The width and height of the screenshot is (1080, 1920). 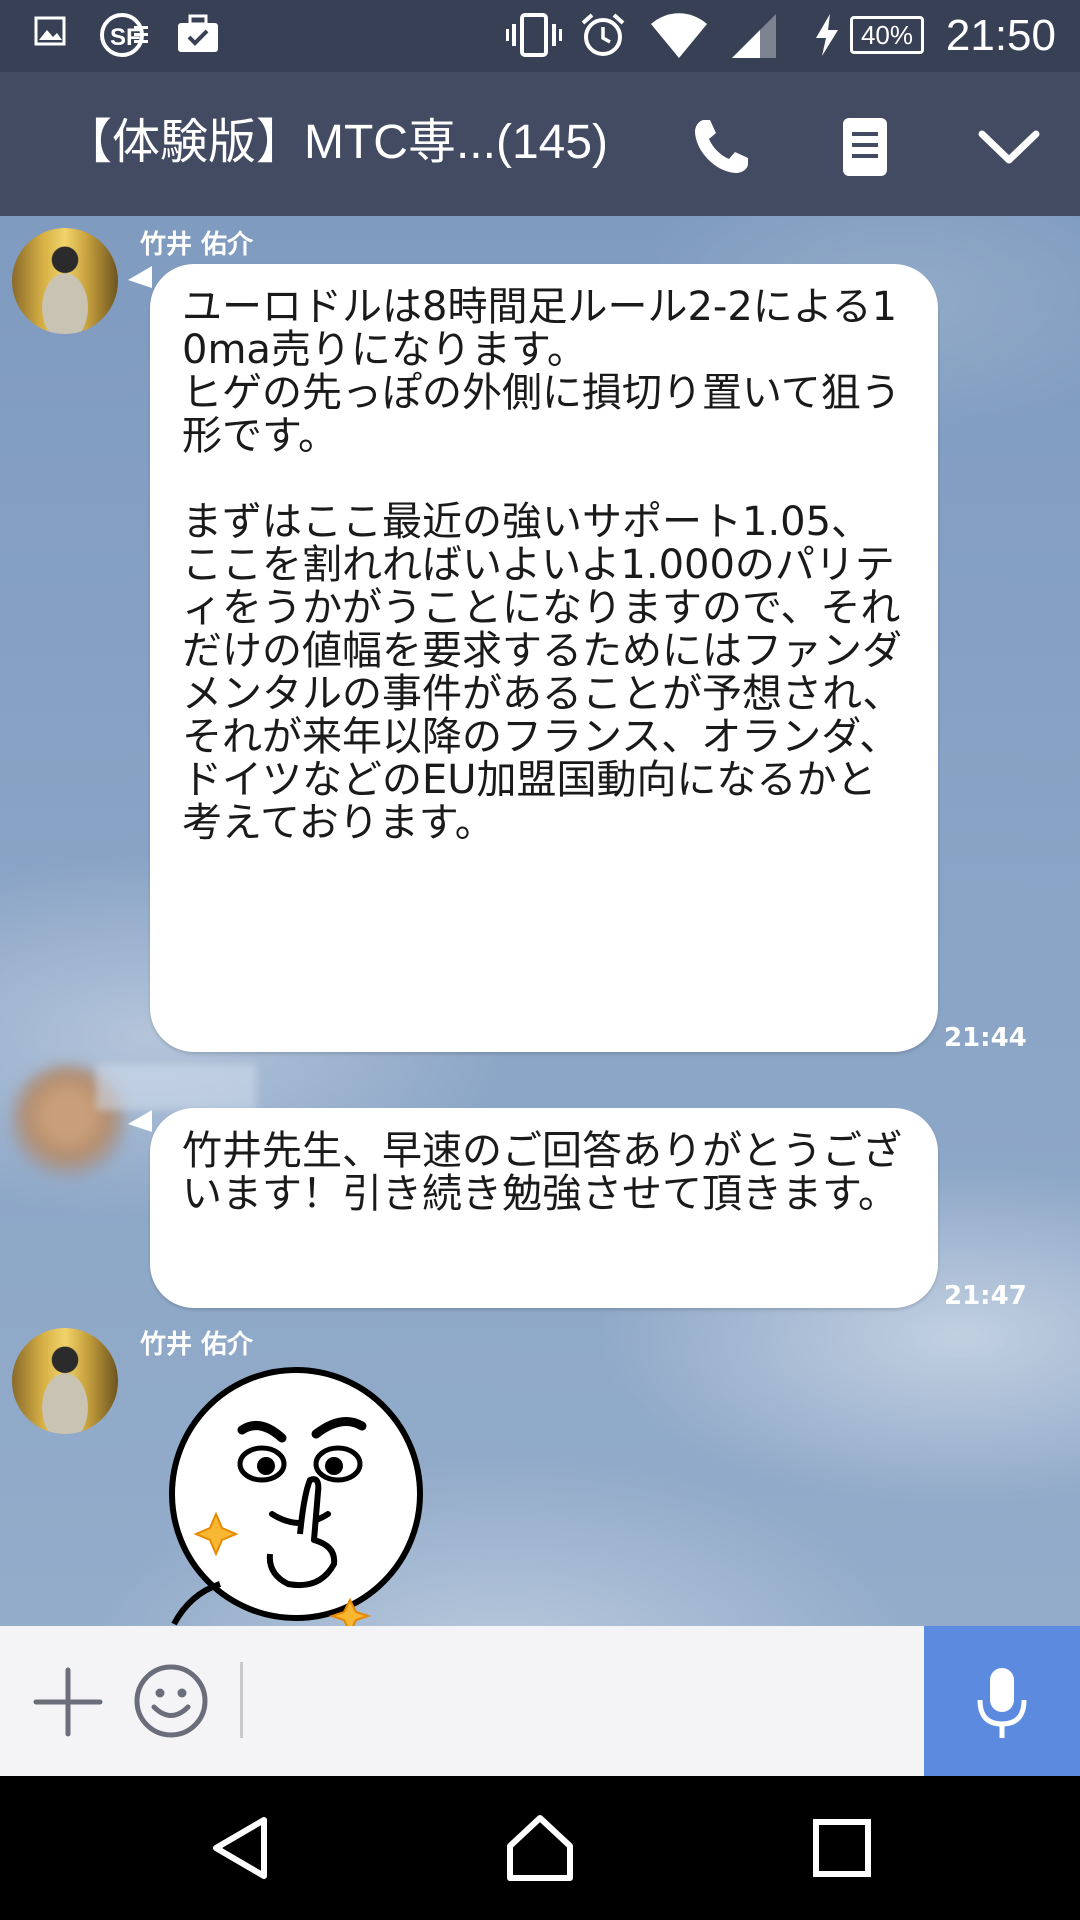 I want to click on chat-header: 【体験版】MTC専...(145), so click(x=540, y=144).